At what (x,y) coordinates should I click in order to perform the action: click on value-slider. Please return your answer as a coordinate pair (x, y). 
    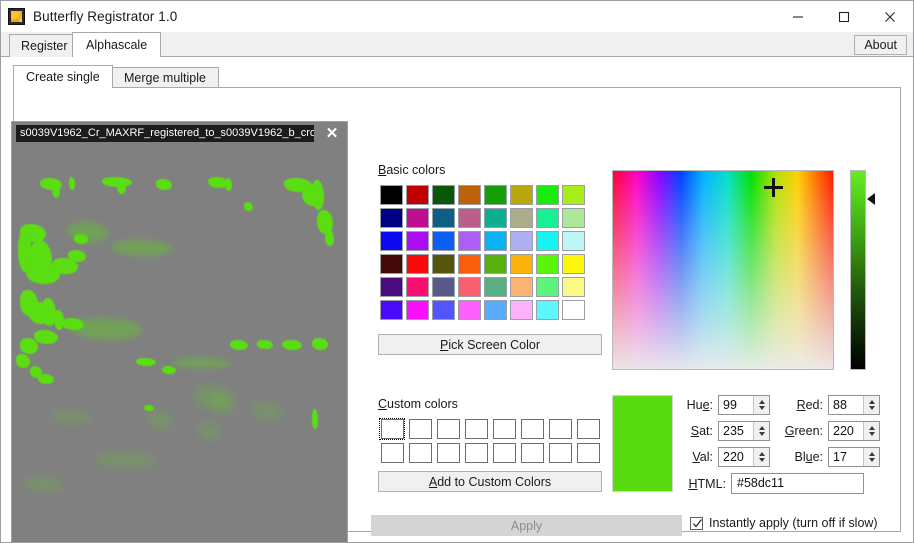
    Looking at the image, I should click on (858, 270).